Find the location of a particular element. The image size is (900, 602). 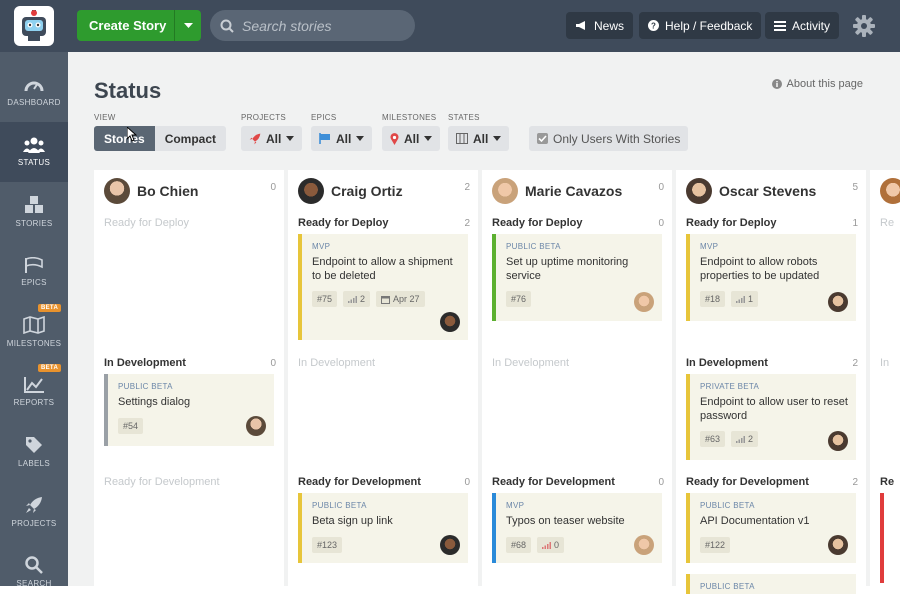

estimate-value: 1 is located at coordinates (751, 299).